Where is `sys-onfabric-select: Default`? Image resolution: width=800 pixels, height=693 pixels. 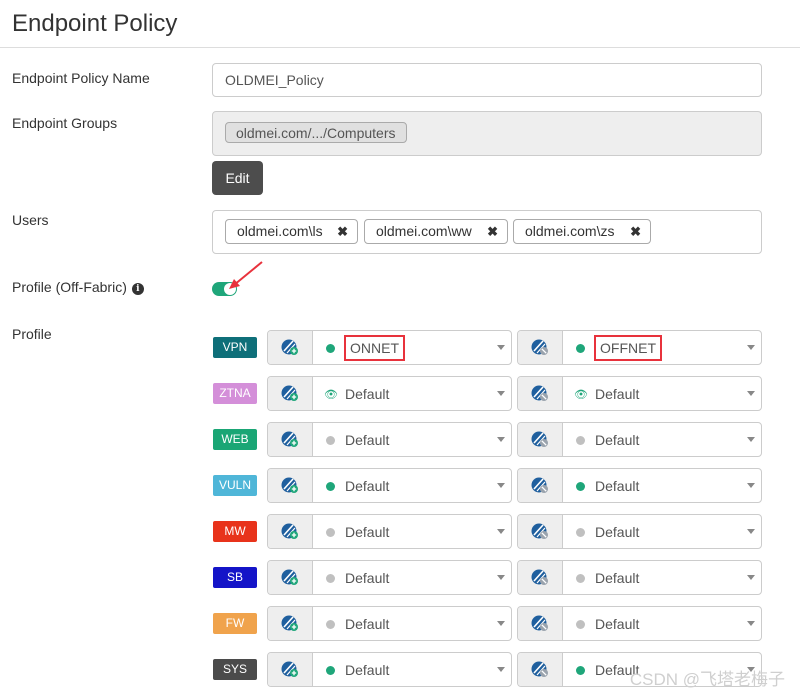 sys-onfabric-select: Default is located at coordinates (389, 669).